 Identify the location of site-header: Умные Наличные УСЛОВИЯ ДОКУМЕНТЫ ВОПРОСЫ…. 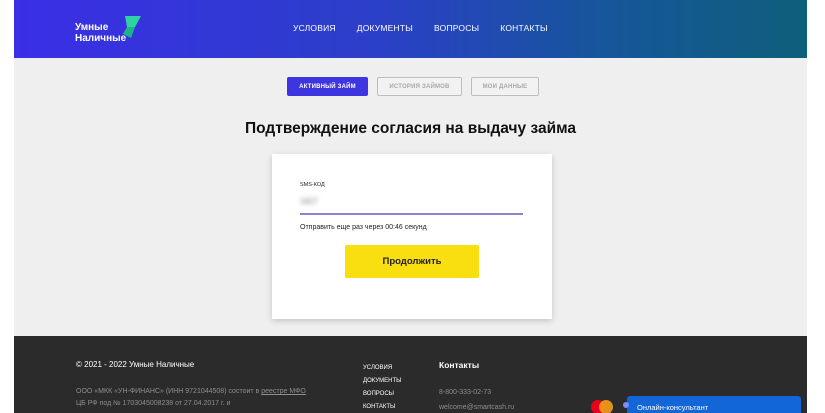
(410, 29).